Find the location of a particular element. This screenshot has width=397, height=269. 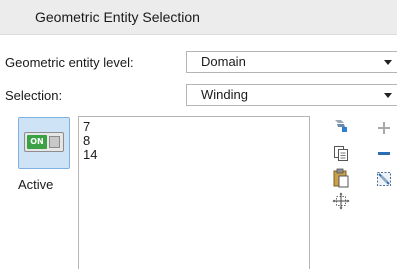

paste-icon is located at coordinates (341, 178).